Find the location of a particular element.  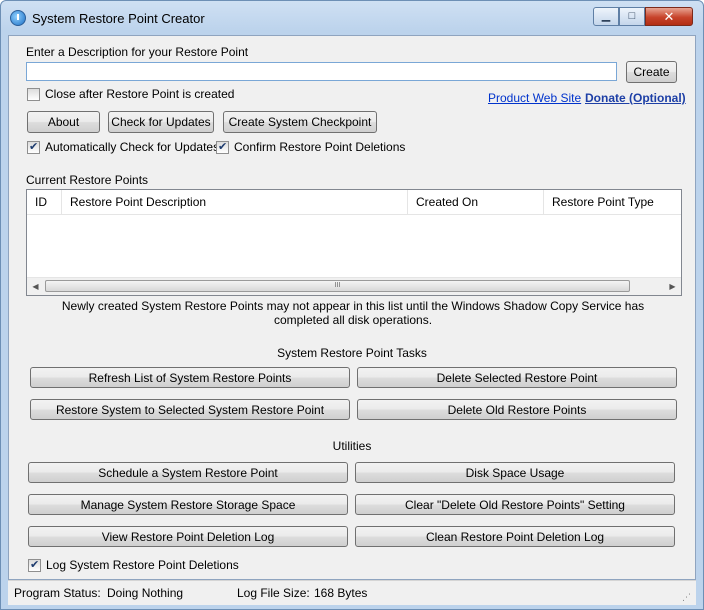

column-header-type: Restore Point Type is located at coordinates (612, 202).